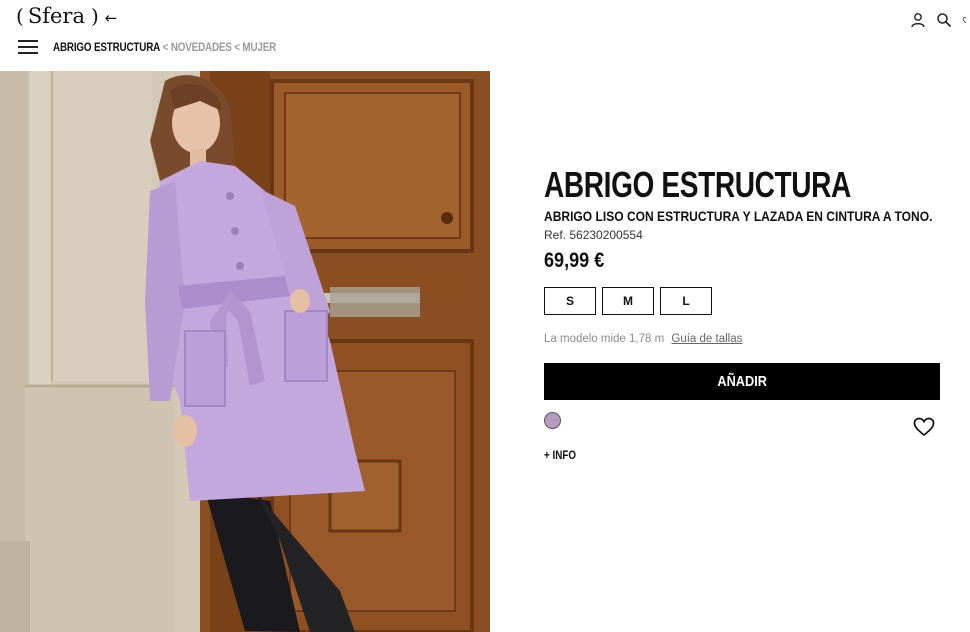  What do you see at coordinates (574, 260) in the screenshot?
I see `product-price: 69,99 €` at bounding box center [574, 260].